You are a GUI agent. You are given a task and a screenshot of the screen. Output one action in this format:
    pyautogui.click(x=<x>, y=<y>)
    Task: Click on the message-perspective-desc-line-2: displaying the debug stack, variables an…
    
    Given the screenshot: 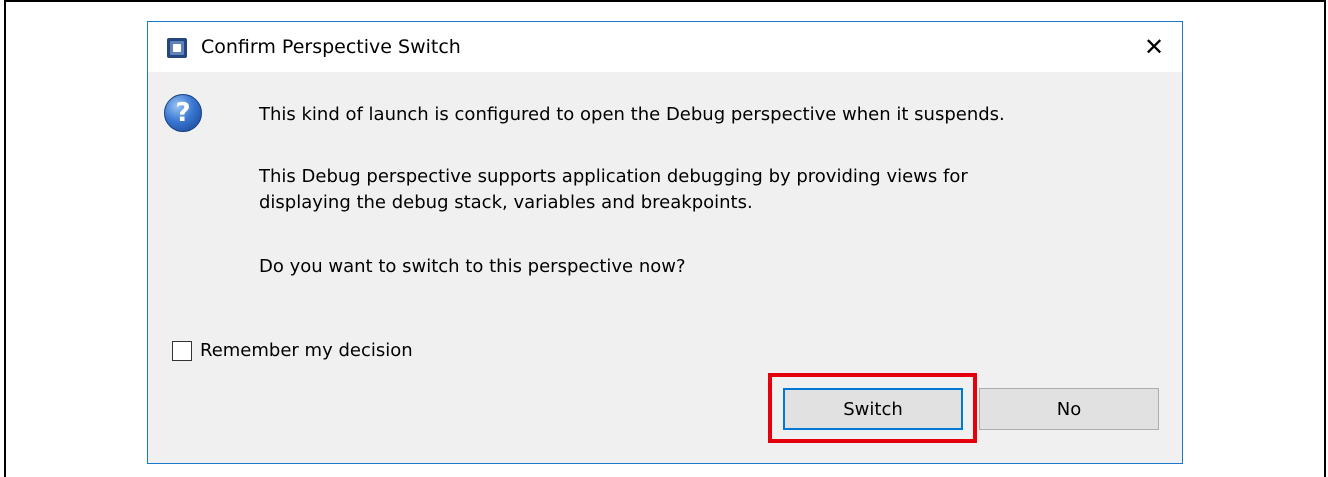 What is the action you would take?
    pyautogui.click(x=506, y=202)
    